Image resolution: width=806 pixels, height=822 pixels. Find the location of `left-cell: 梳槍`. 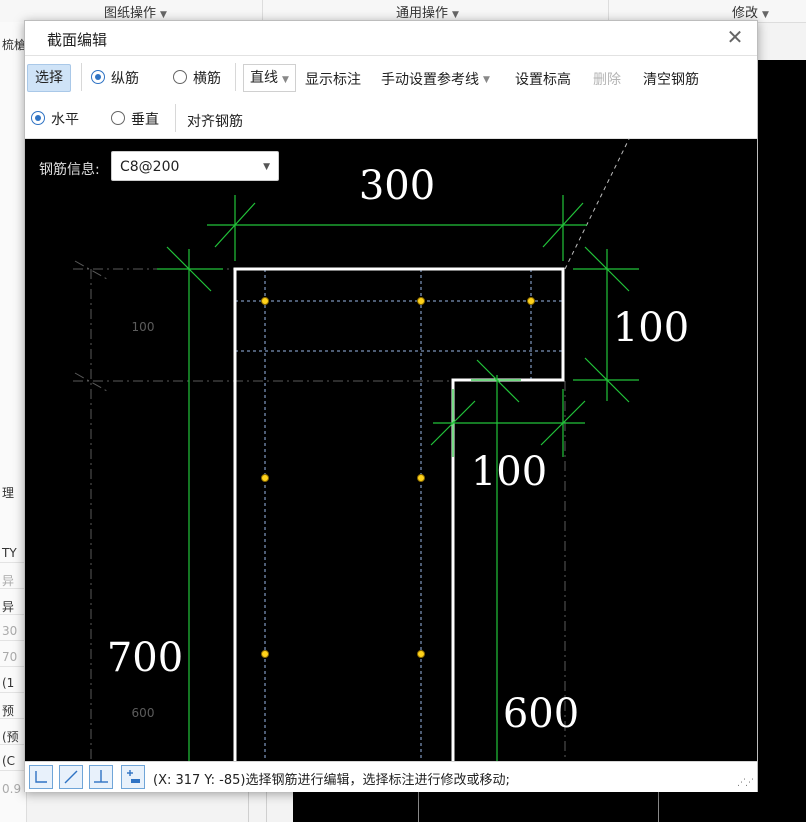

left-cell: 梳槍 is located at coordinates (14, 45).